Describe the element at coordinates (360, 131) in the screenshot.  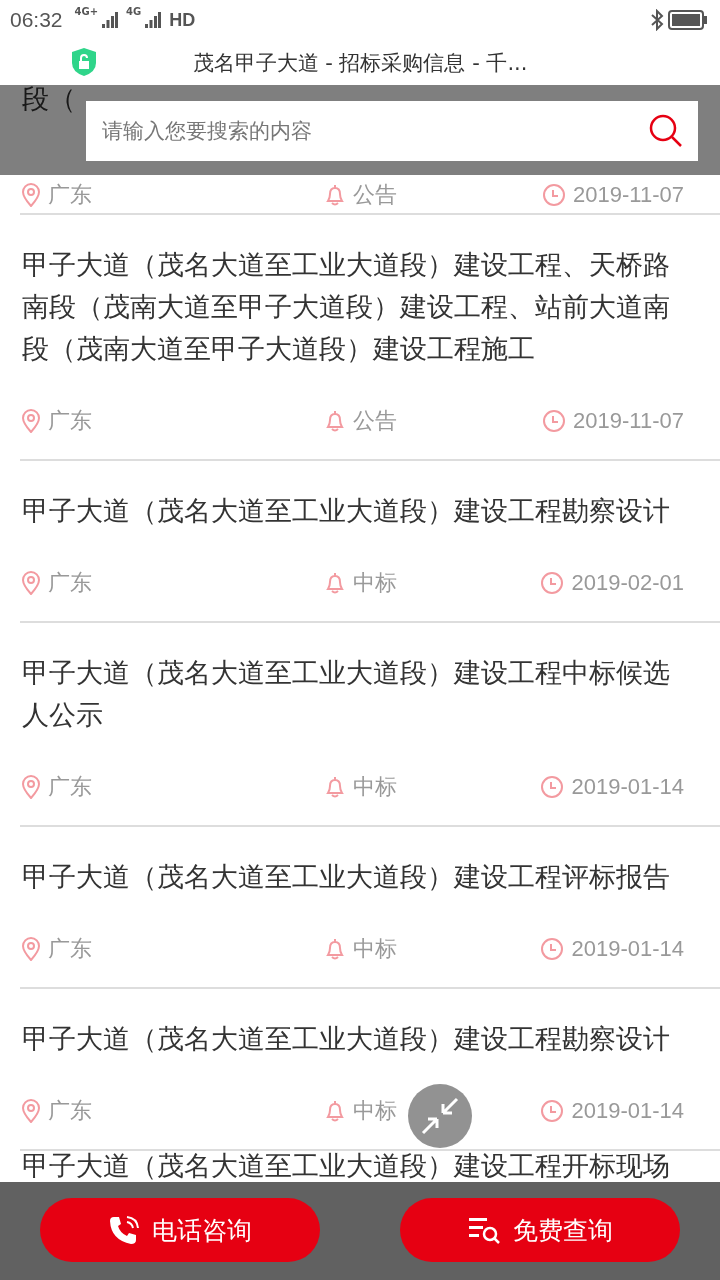
I see `search-field: 请输入您要搜索的内容` at that location.